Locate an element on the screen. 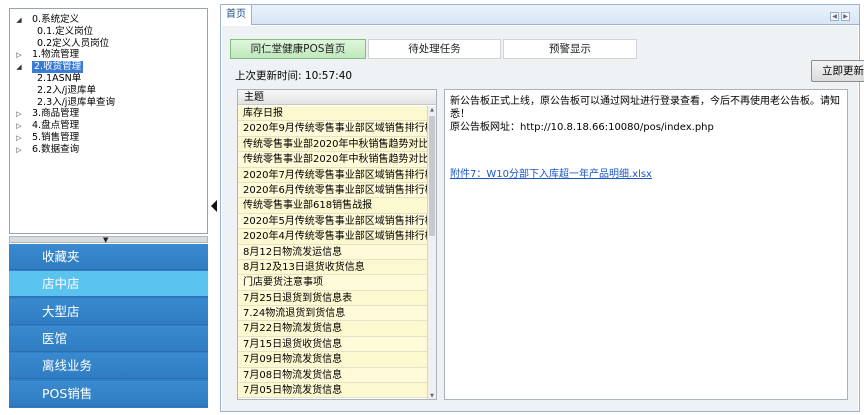 Image resolution: width=864 pixels, height=415 pixels. list-header: 主题 is located at coordinates (337, 97).